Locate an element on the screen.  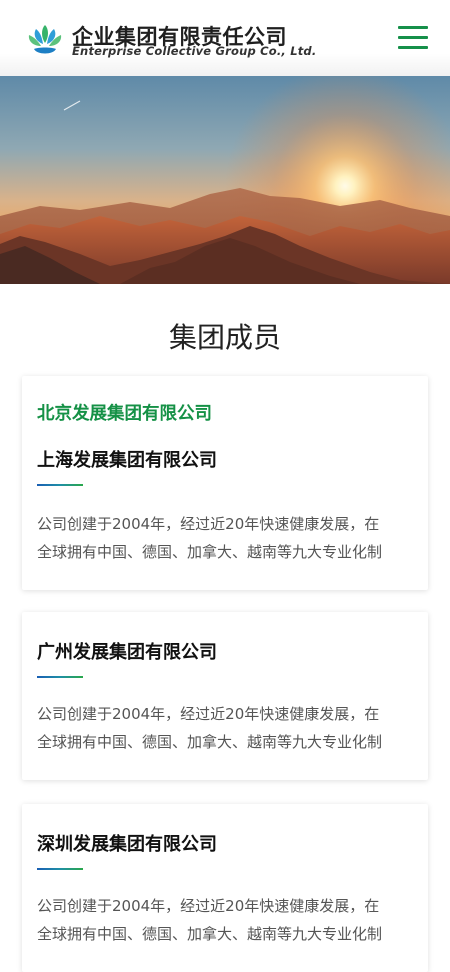
section-title: 集团成员 is located at coordinates (224, 337).